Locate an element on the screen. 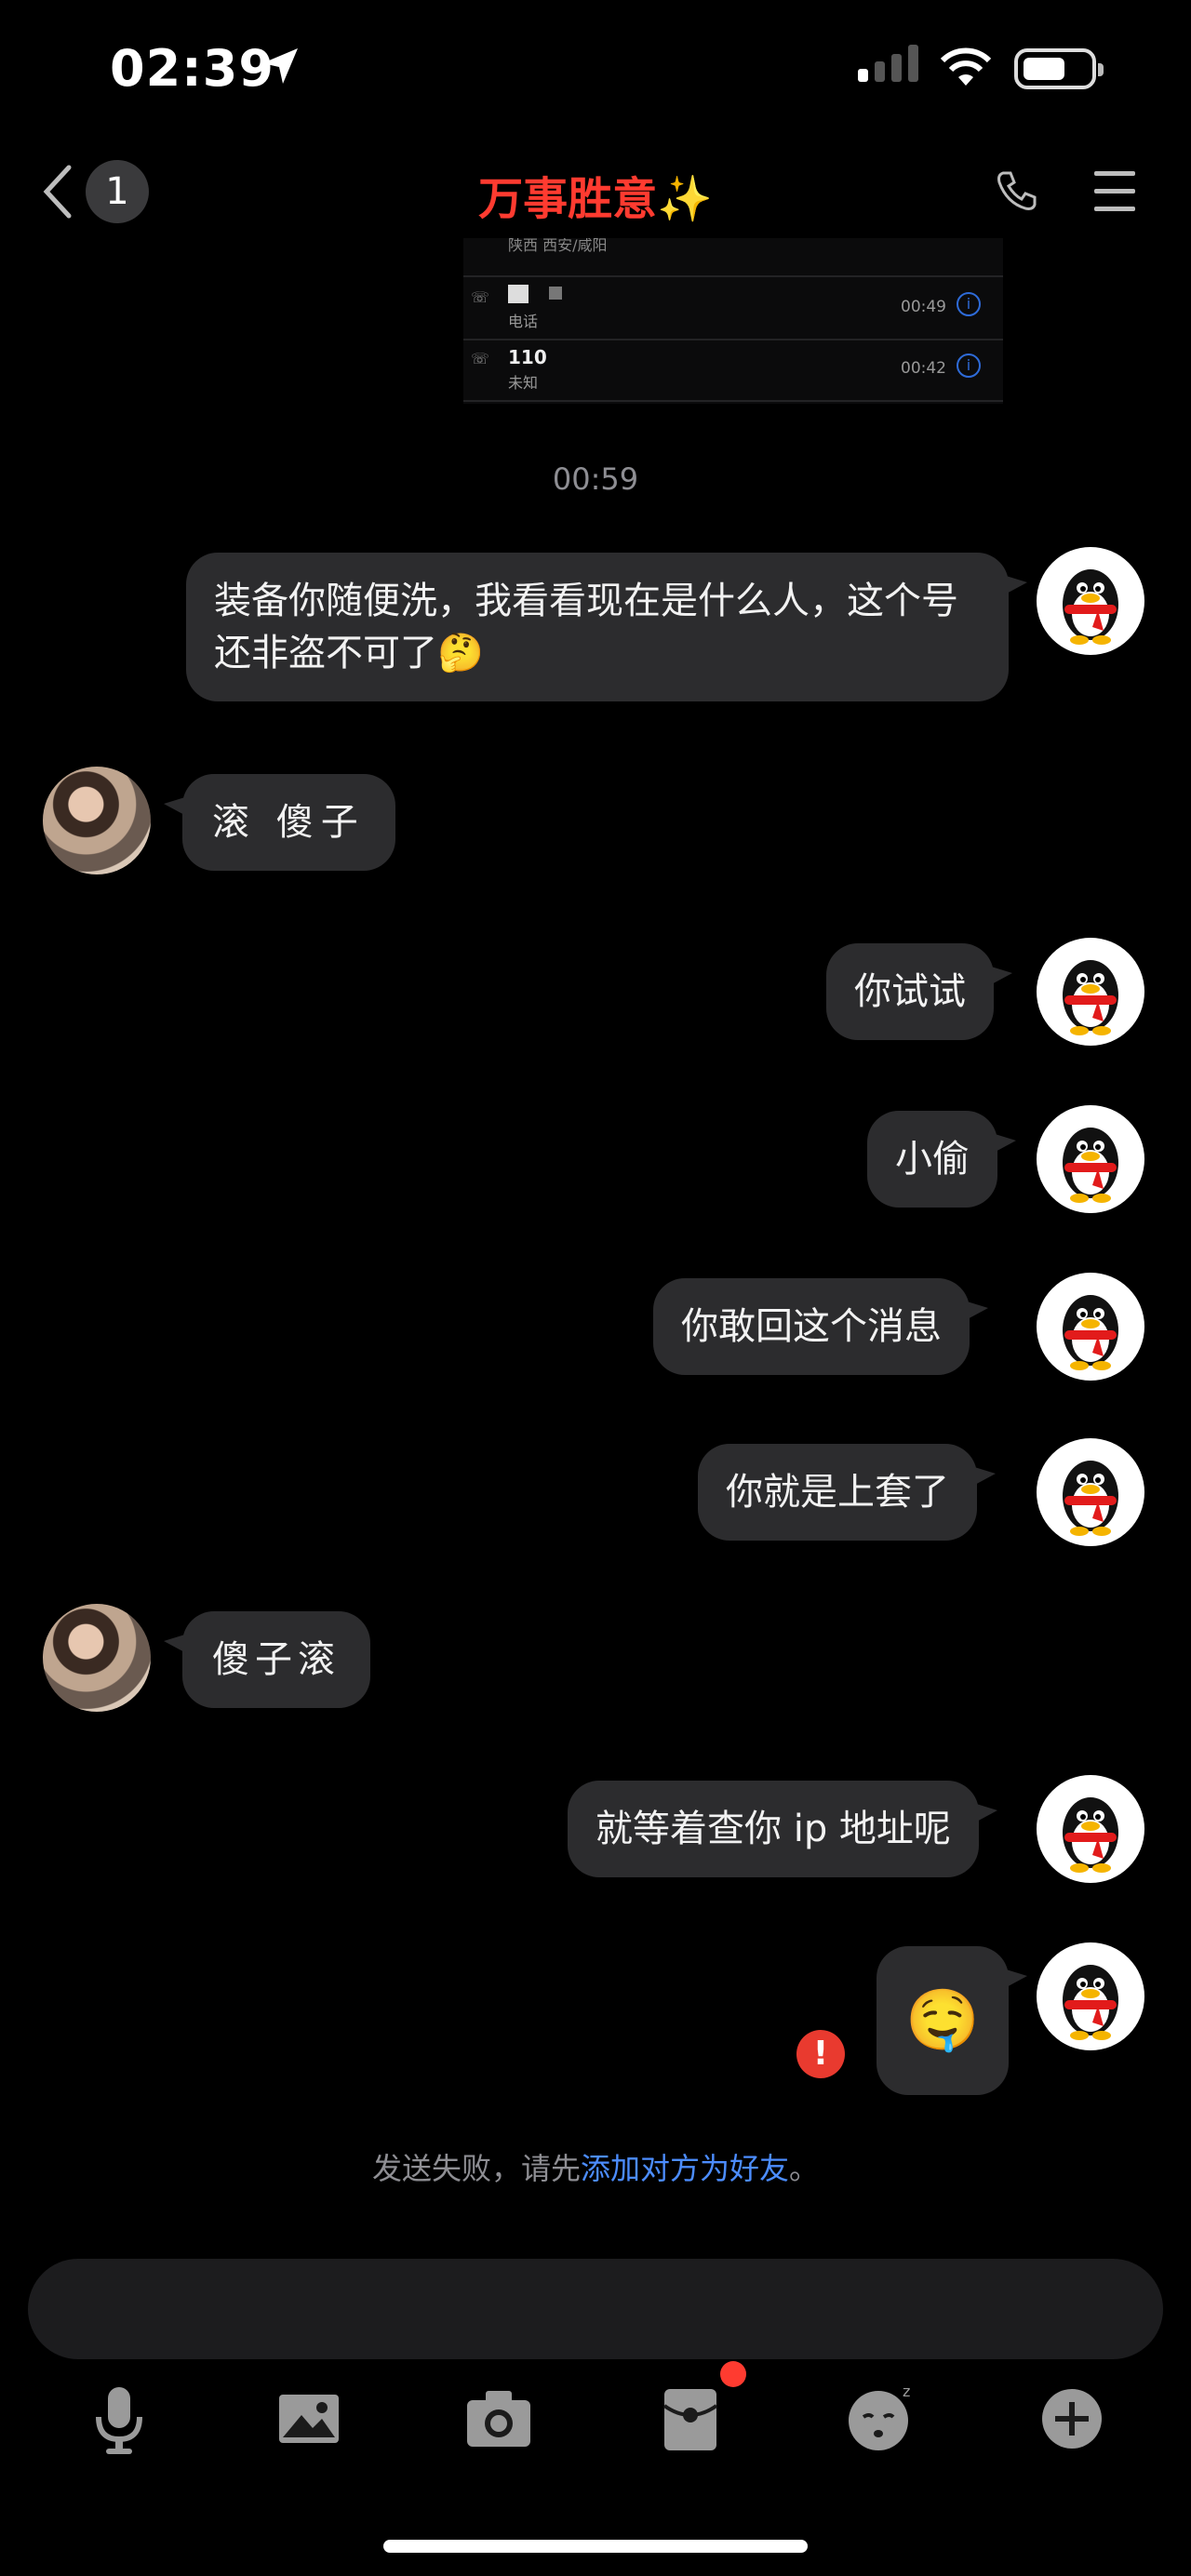 The width and height of the screenshot is (1191, 2576). message-bubble-outgoing: 小偷 is located at coordinates (941, 1159).